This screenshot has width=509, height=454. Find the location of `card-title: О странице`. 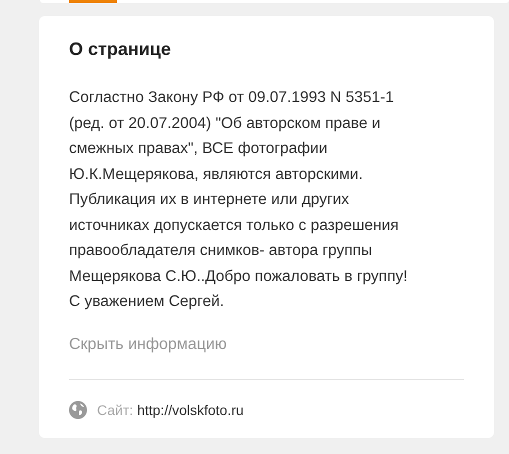

card-title: О странице is located at coordinates (120, 49).